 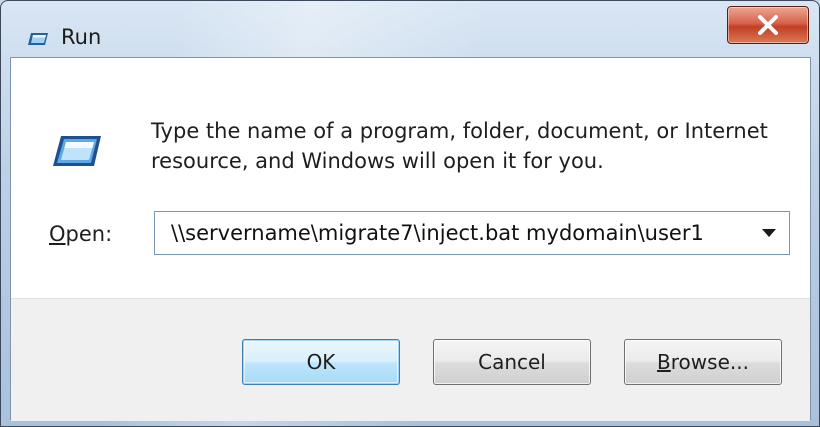 I want to click on open-label: Open:, so click(x=81, y=234).